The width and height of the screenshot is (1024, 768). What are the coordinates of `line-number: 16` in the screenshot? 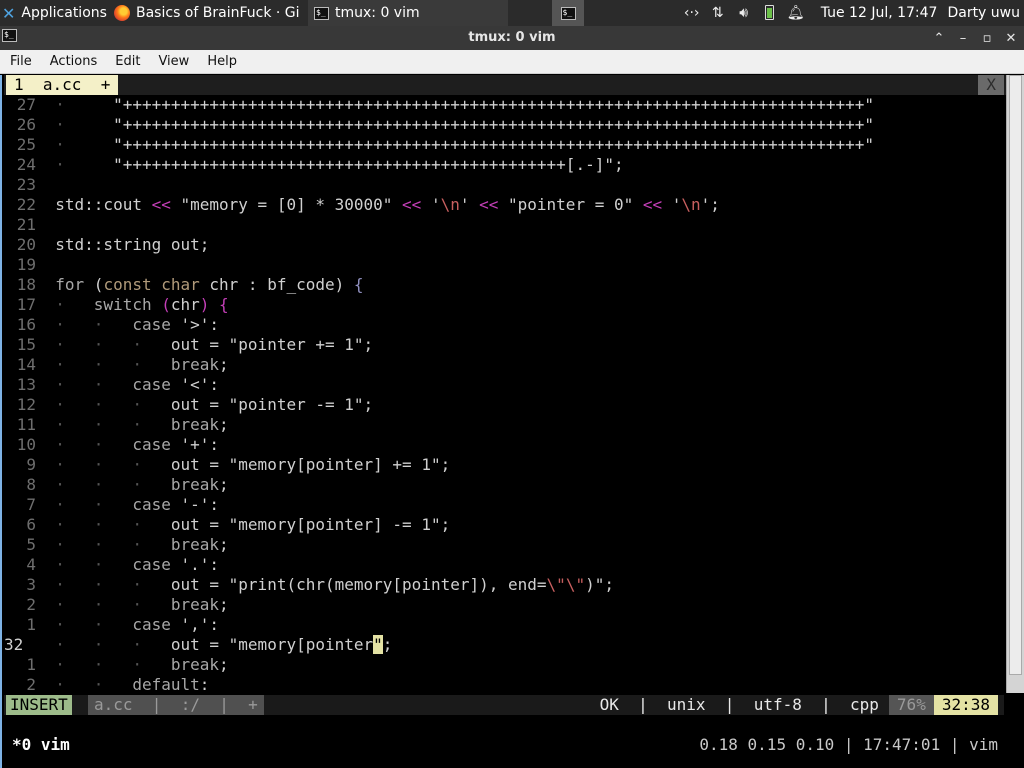 It's located at (26, 324).